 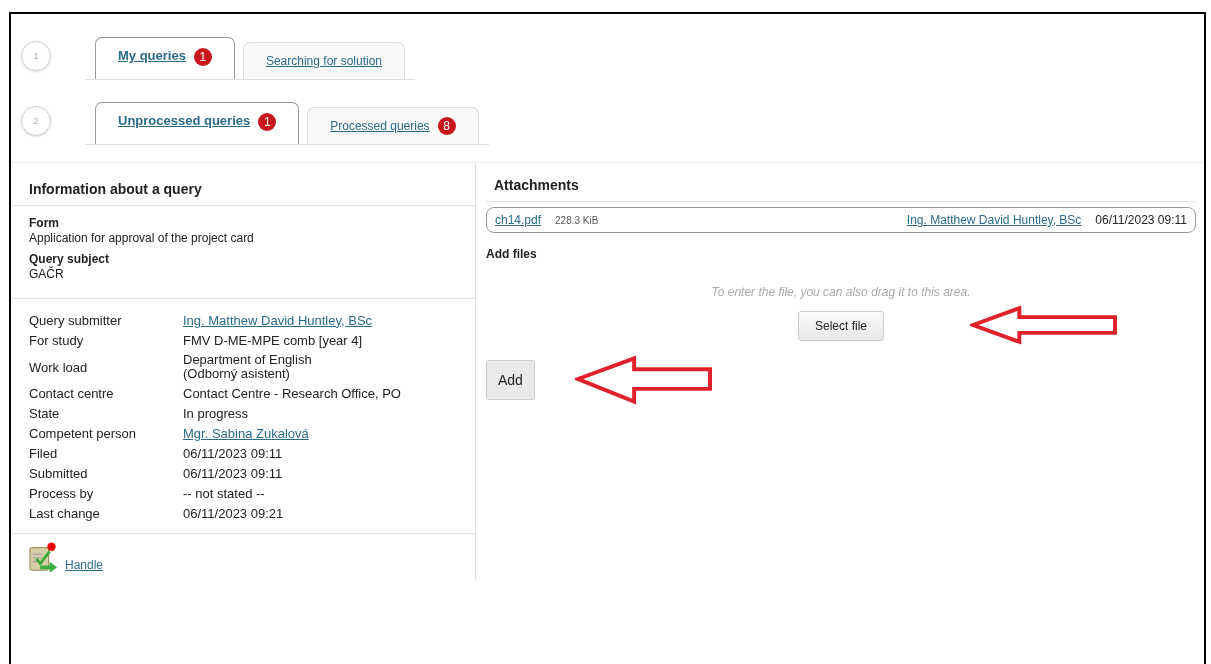 I want to click on field-value: In progress, so click(x=216, y=413).